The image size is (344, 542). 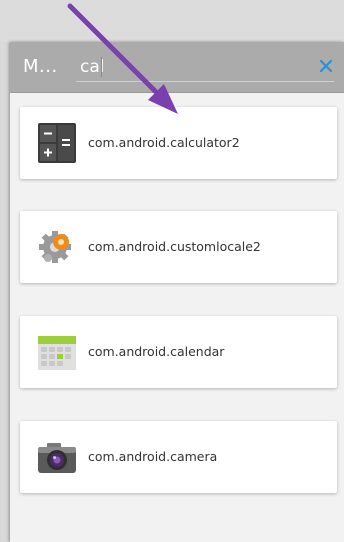 What do you see at coordinates (101, 67) in the screenshot?
I see `text-cursor` at bounding box center [101, 67].